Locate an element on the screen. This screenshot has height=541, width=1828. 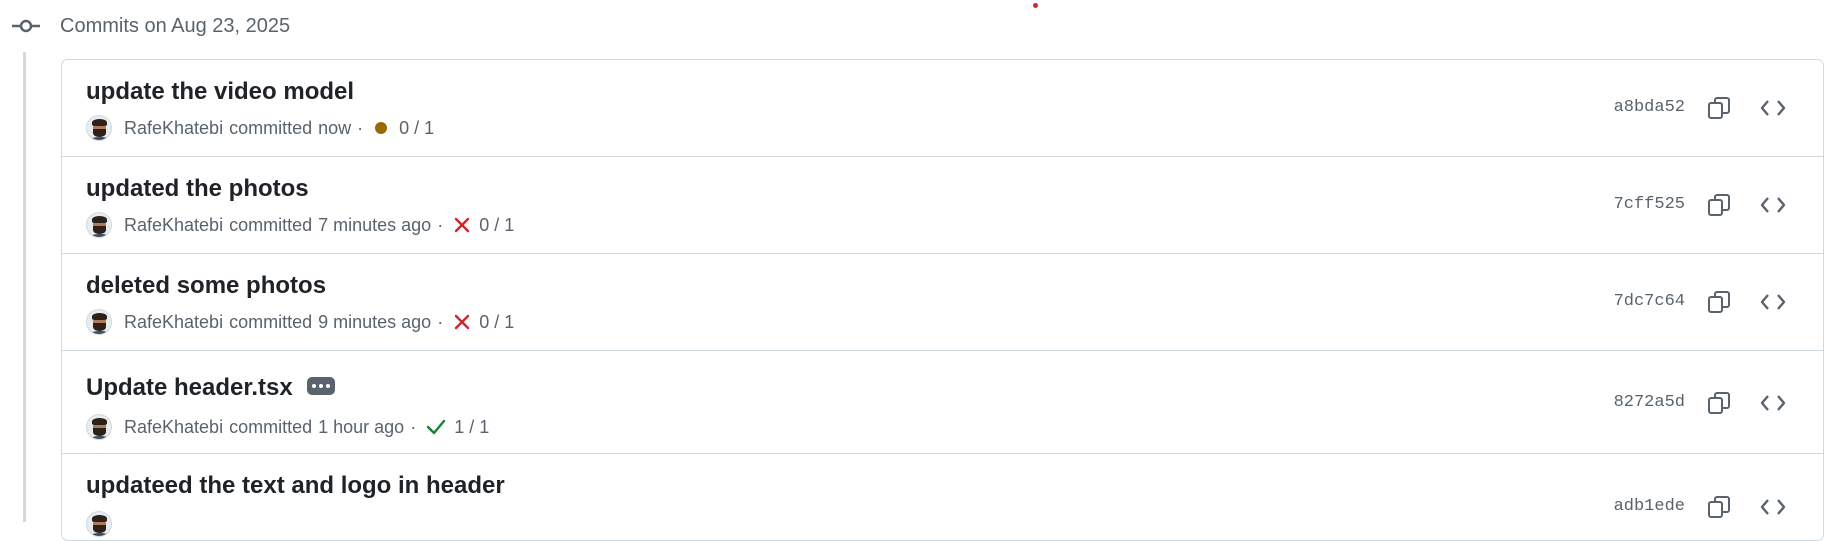
commit-sha-link: 7dc7c64 is located at coordinates (1649, 301).